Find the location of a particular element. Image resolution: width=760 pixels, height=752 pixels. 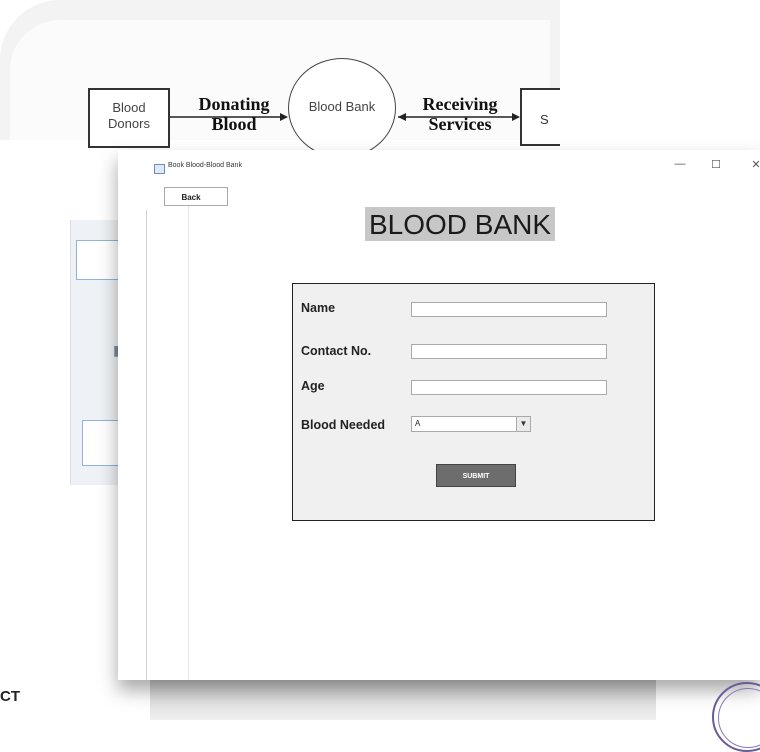

blood-needed-value: A is located at coordinates (418, 423).